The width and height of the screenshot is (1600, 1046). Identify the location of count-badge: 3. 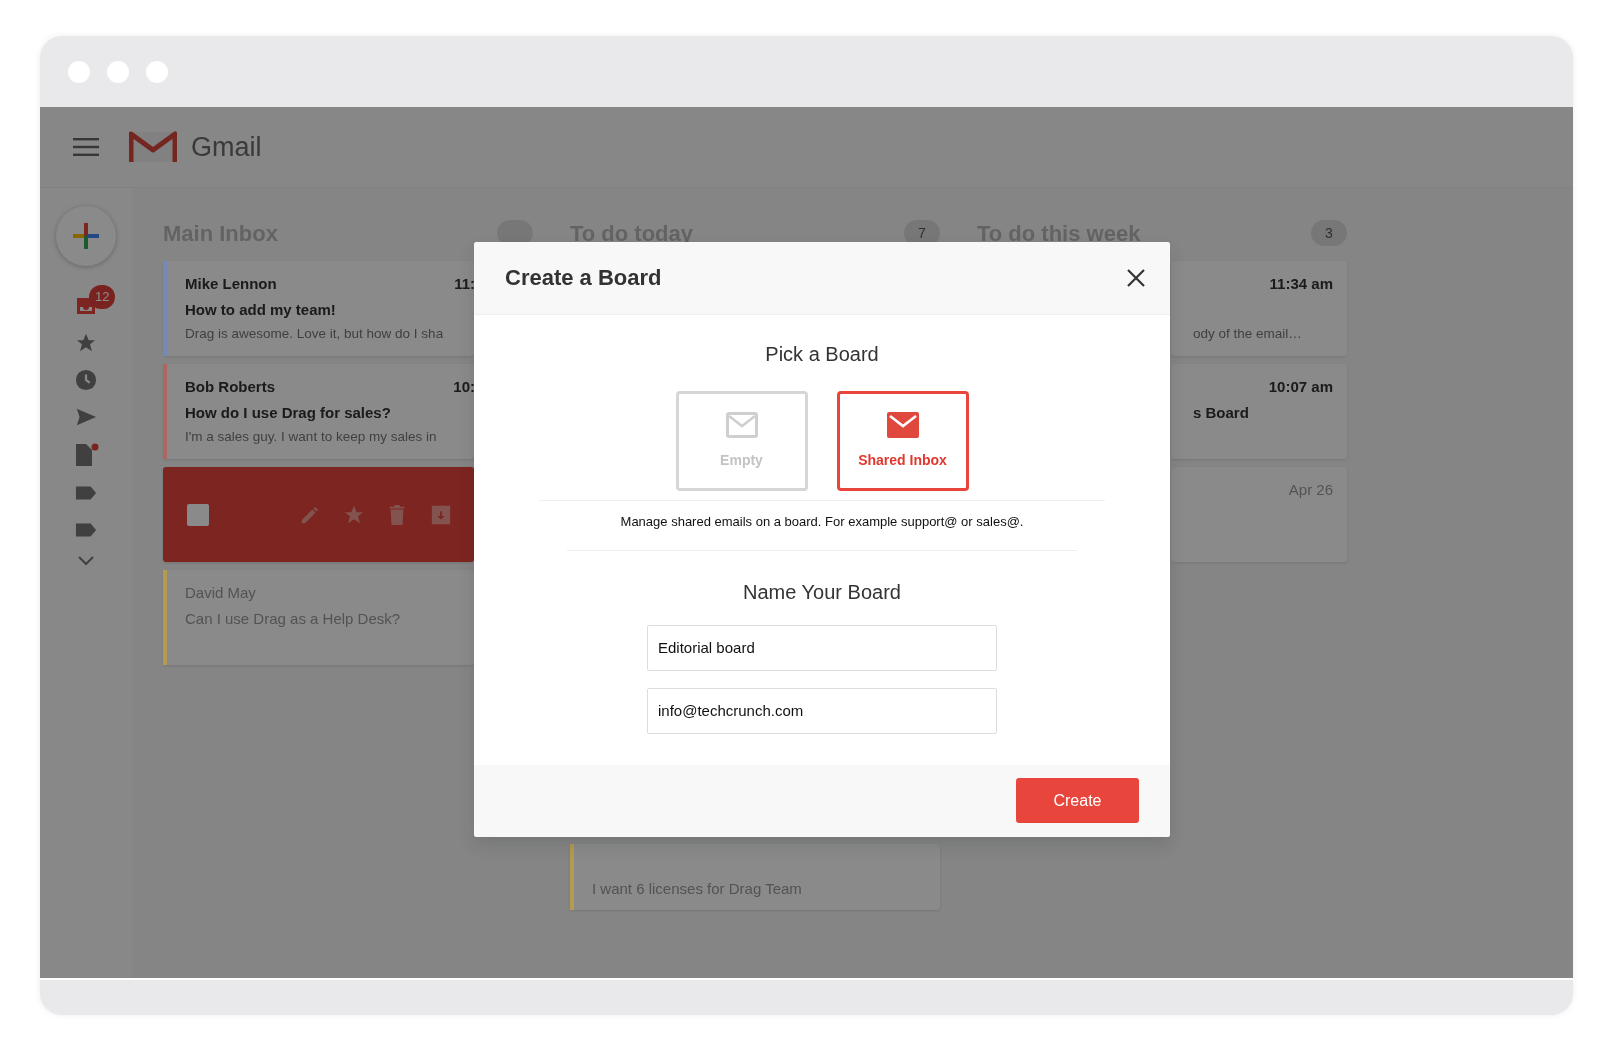
(1329, 233).